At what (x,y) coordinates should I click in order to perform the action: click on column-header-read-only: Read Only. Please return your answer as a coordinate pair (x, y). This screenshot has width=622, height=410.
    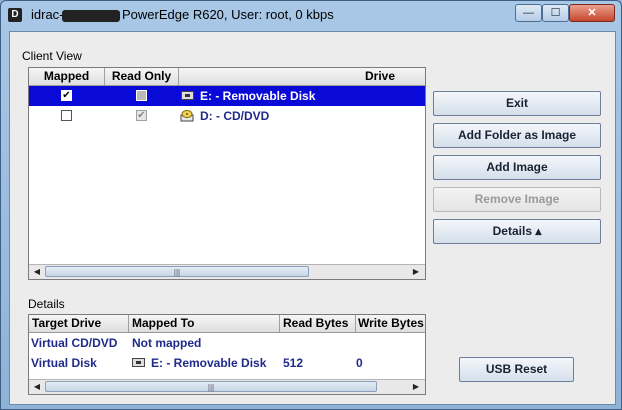
    Looking at the image, I should click on (142, 76).